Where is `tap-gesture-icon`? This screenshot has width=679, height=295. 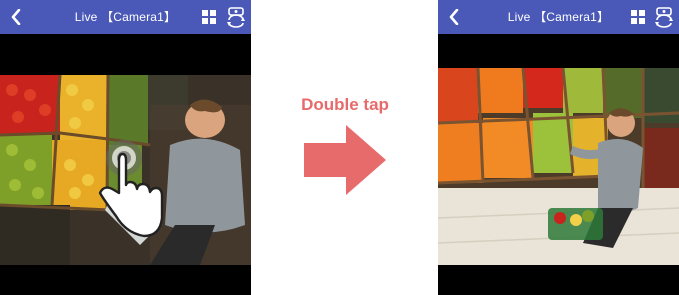 tap-gesture-icon is located at coordinates (131, 189).